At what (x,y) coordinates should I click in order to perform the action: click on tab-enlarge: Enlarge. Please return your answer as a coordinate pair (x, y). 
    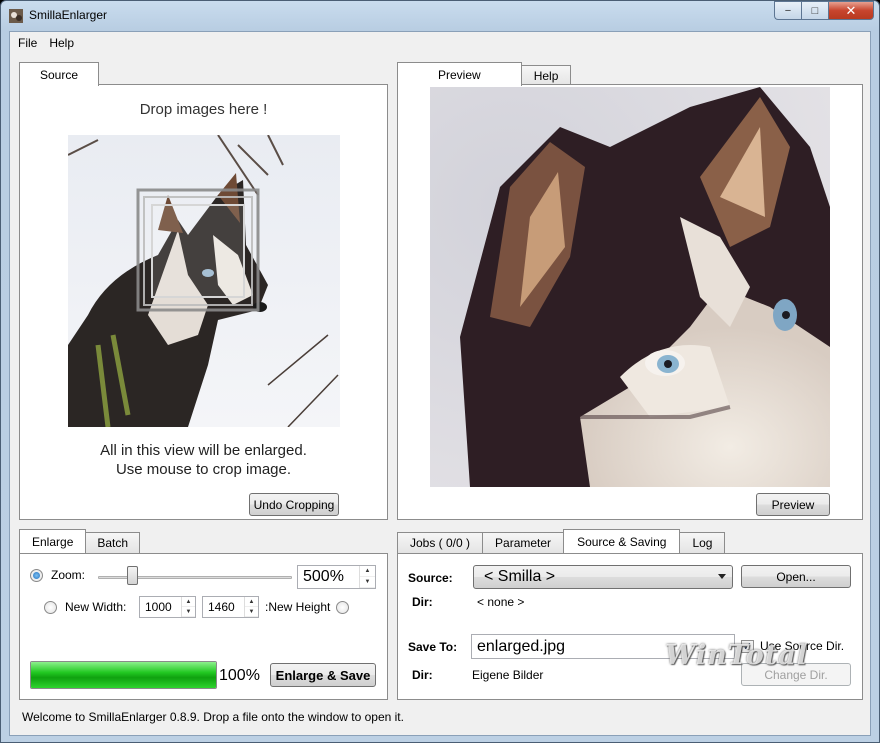
    Looking at the image, I should click on (53, 541).